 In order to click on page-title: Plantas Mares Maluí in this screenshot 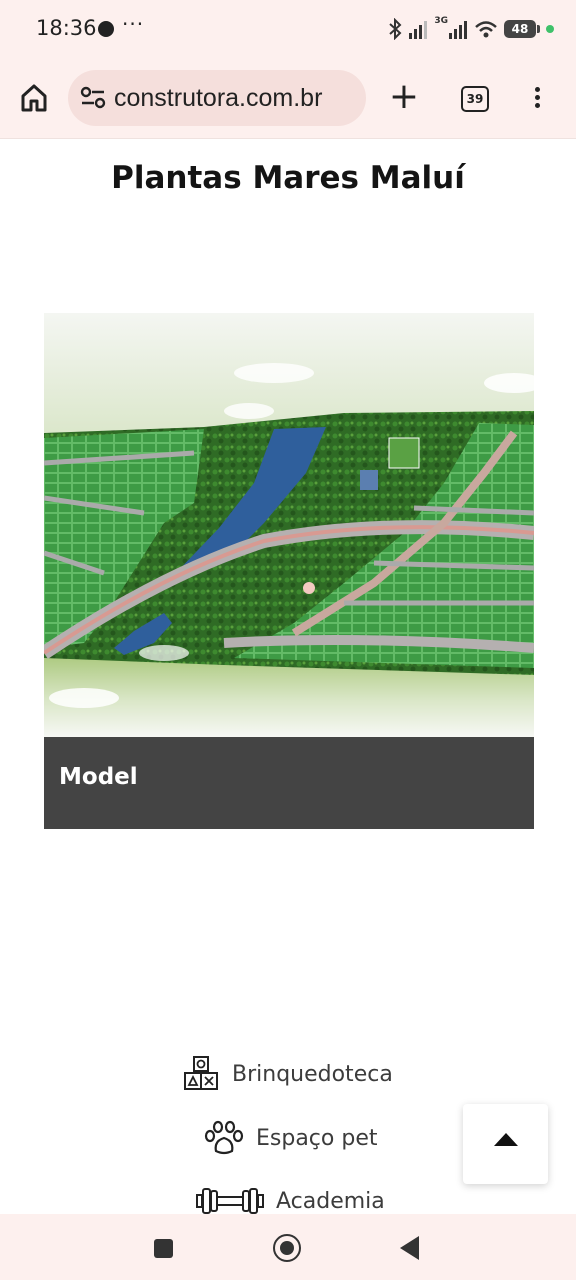, I will do `click(288, 178)`.